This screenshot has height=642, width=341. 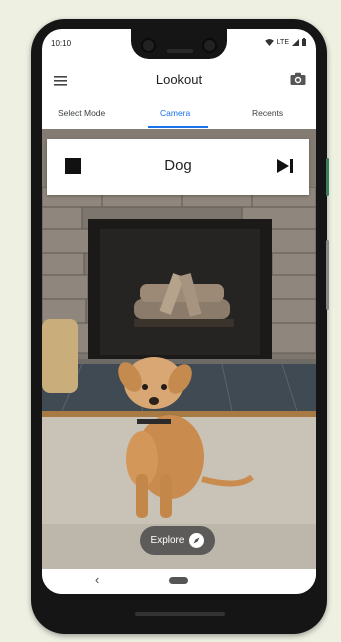 I want to click on camera-notch, so click(x=179, y=44).